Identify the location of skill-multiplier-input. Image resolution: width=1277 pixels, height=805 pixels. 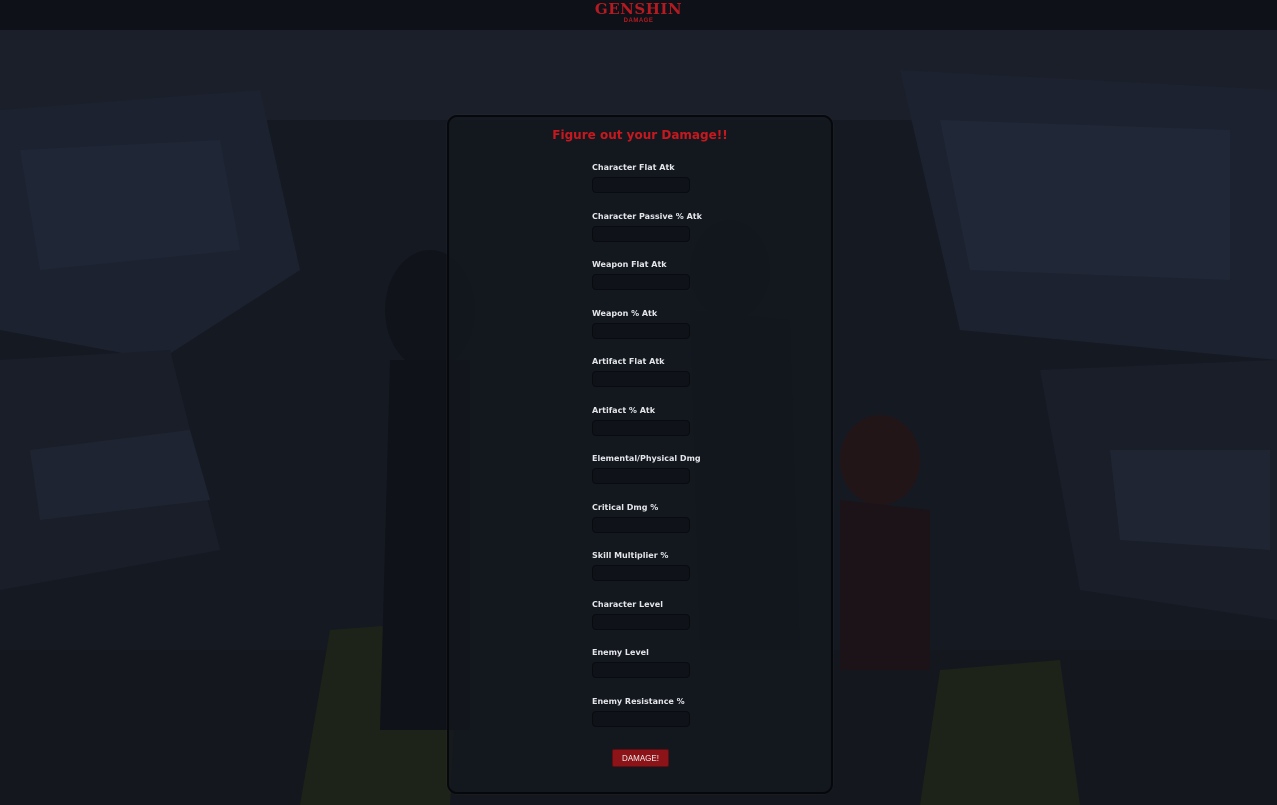
(641, 573).